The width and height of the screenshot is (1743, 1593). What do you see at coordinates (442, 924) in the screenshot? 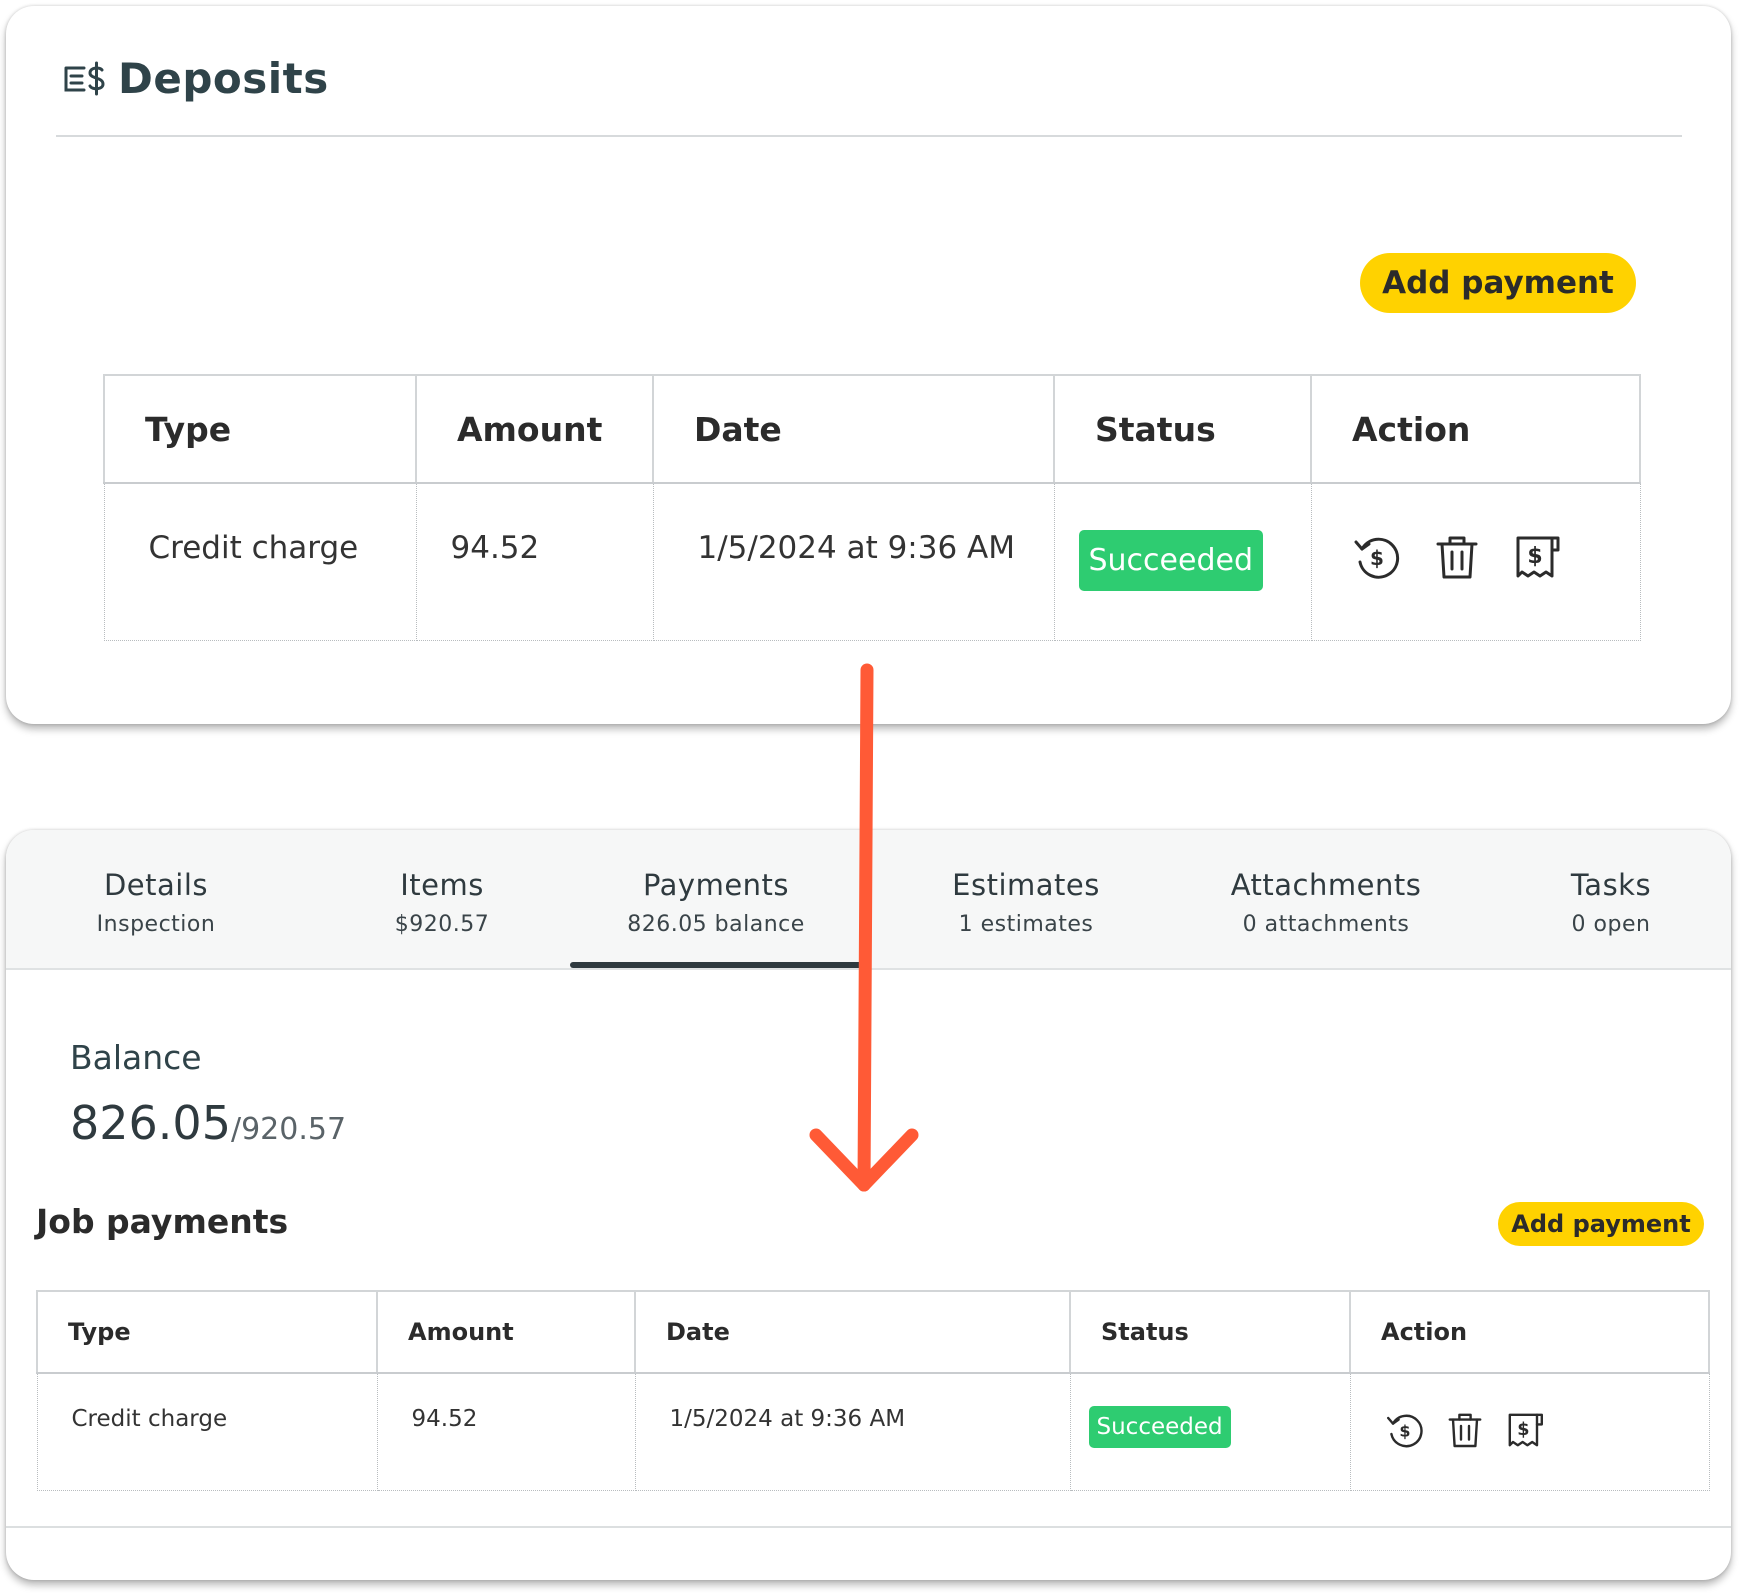
I see `tab-sublabel: $920.57` at bounding box center [442, 924].